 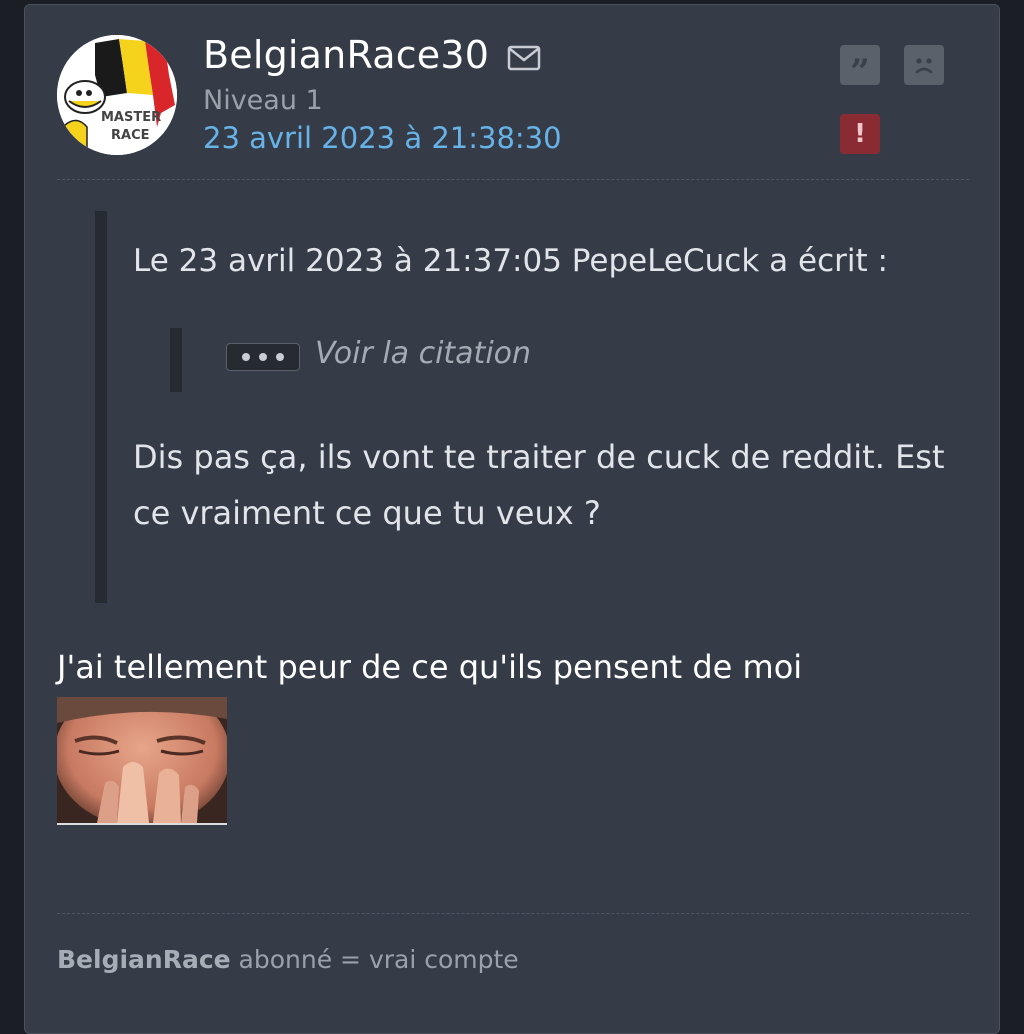 I want to click on signature-divider, so click(x=513, y=913).